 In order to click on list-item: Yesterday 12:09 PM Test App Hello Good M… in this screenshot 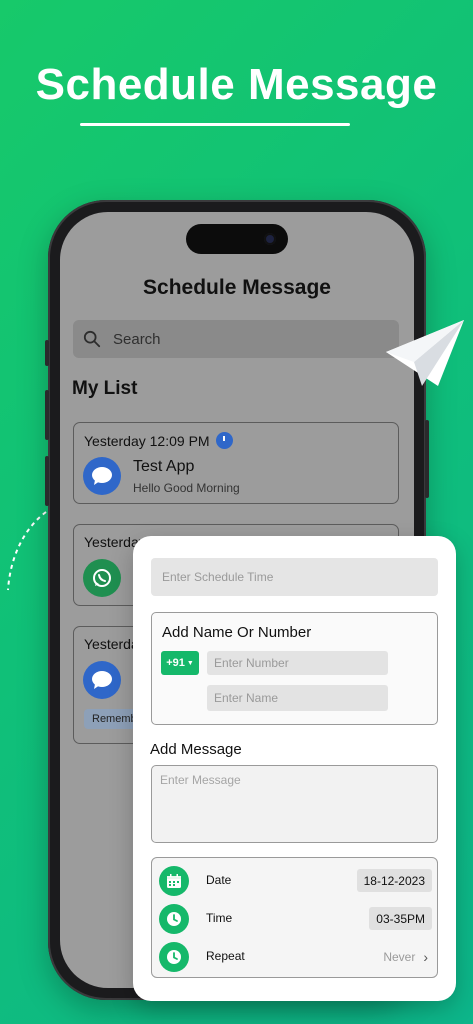, I will do `click(236, 463)`.